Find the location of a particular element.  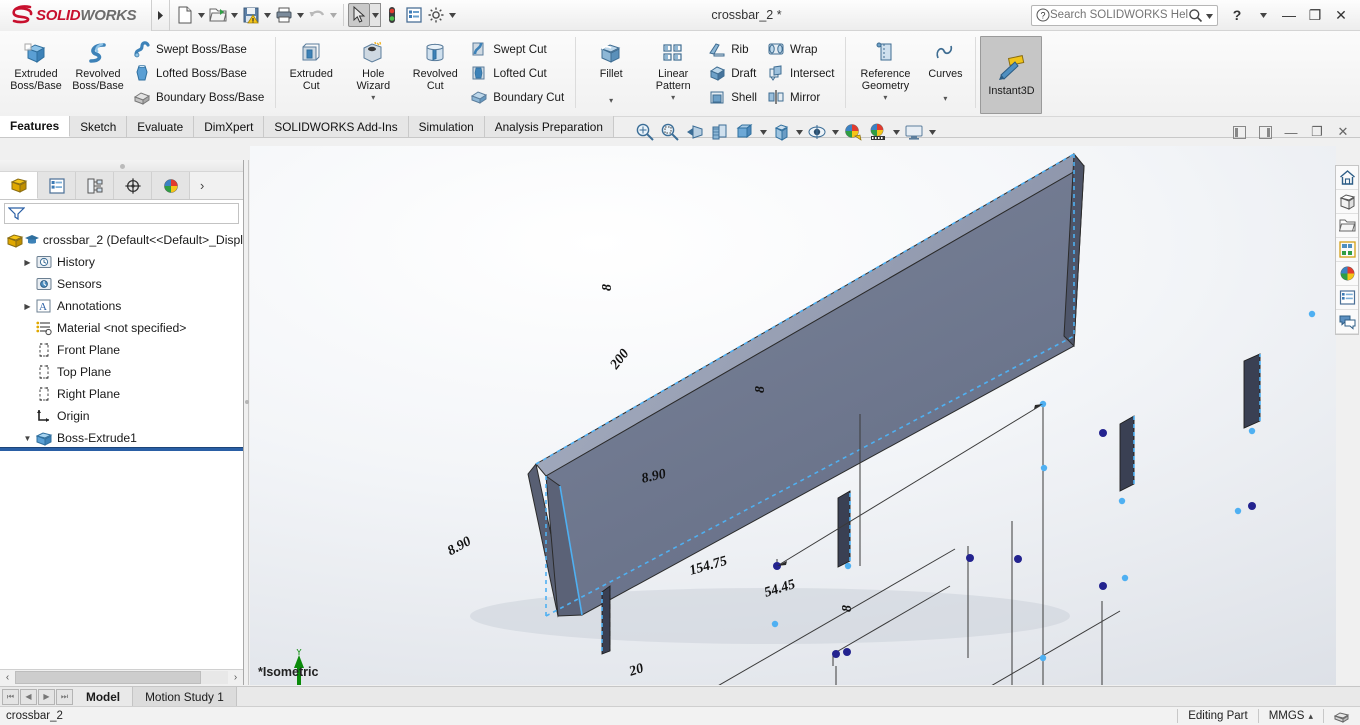

fillet-caret: ▾ is located at coordinates (611, 100).